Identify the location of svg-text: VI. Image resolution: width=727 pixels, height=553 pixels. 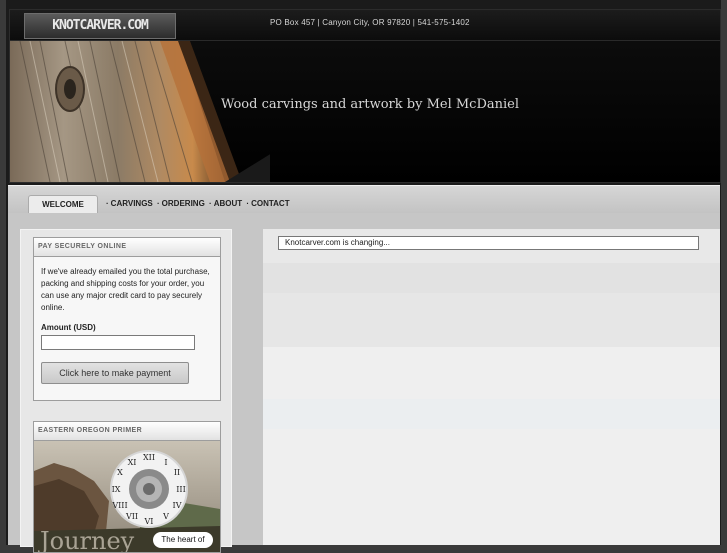
(149, 521).